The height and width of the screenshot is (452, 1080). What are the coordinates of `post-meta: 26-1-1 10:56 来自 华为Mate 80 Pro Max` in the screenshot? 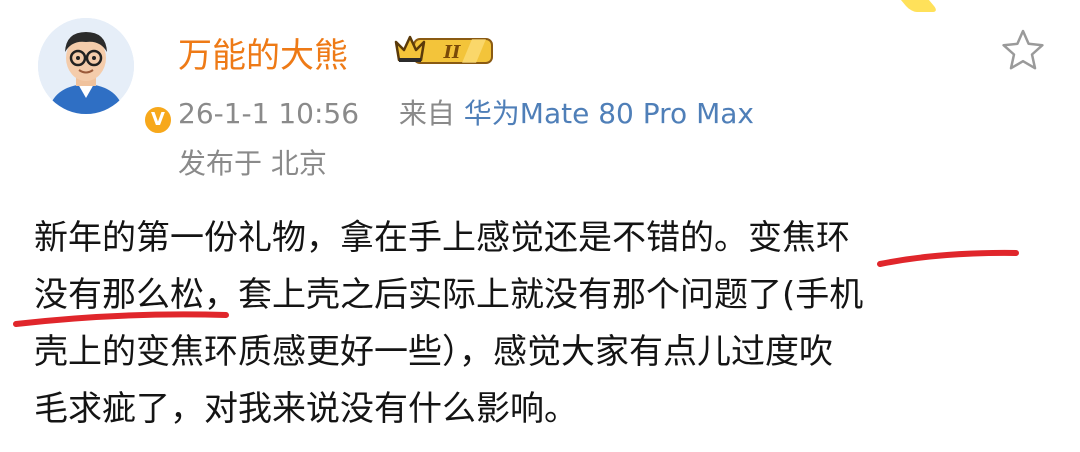 It's located at (466, 112).